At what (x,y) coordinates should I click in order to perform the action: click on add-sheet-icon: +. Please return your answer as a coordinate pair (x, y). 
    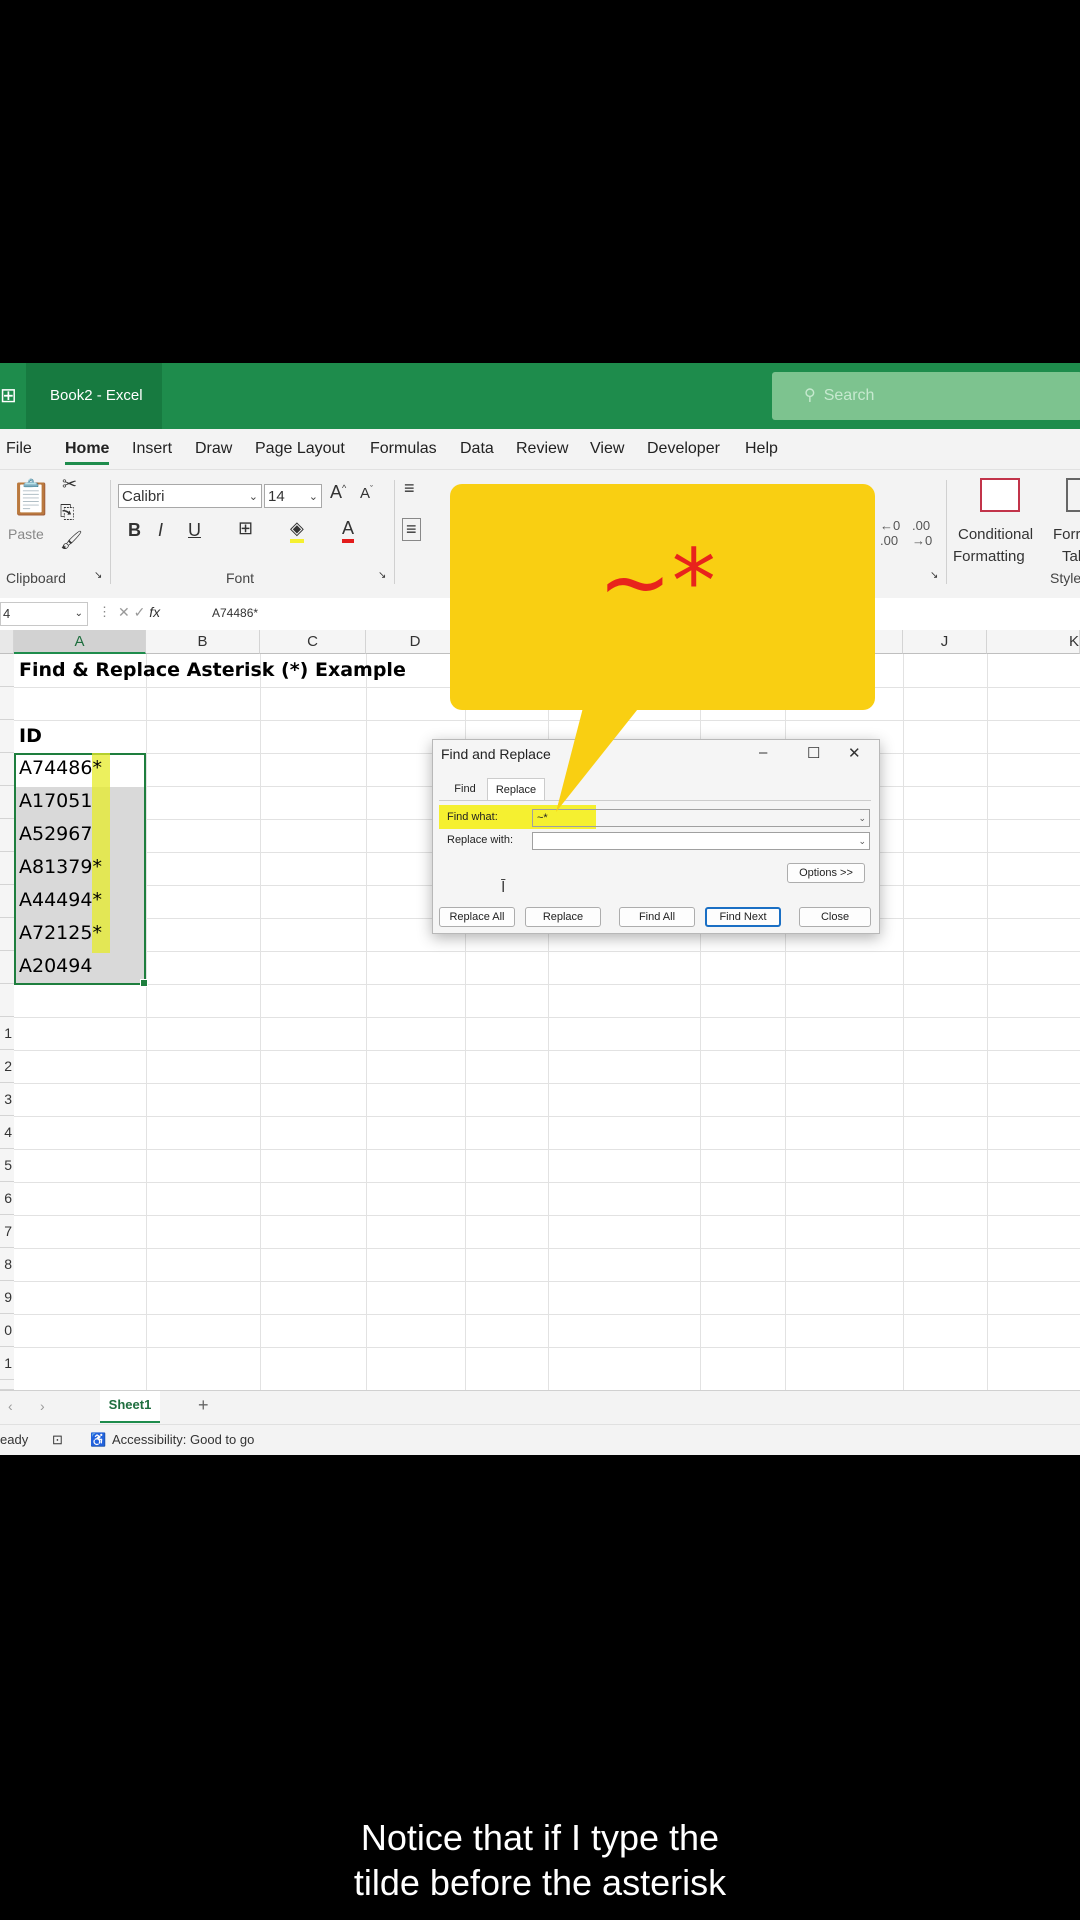
    Looking at the image, I should click on (203, 1405).